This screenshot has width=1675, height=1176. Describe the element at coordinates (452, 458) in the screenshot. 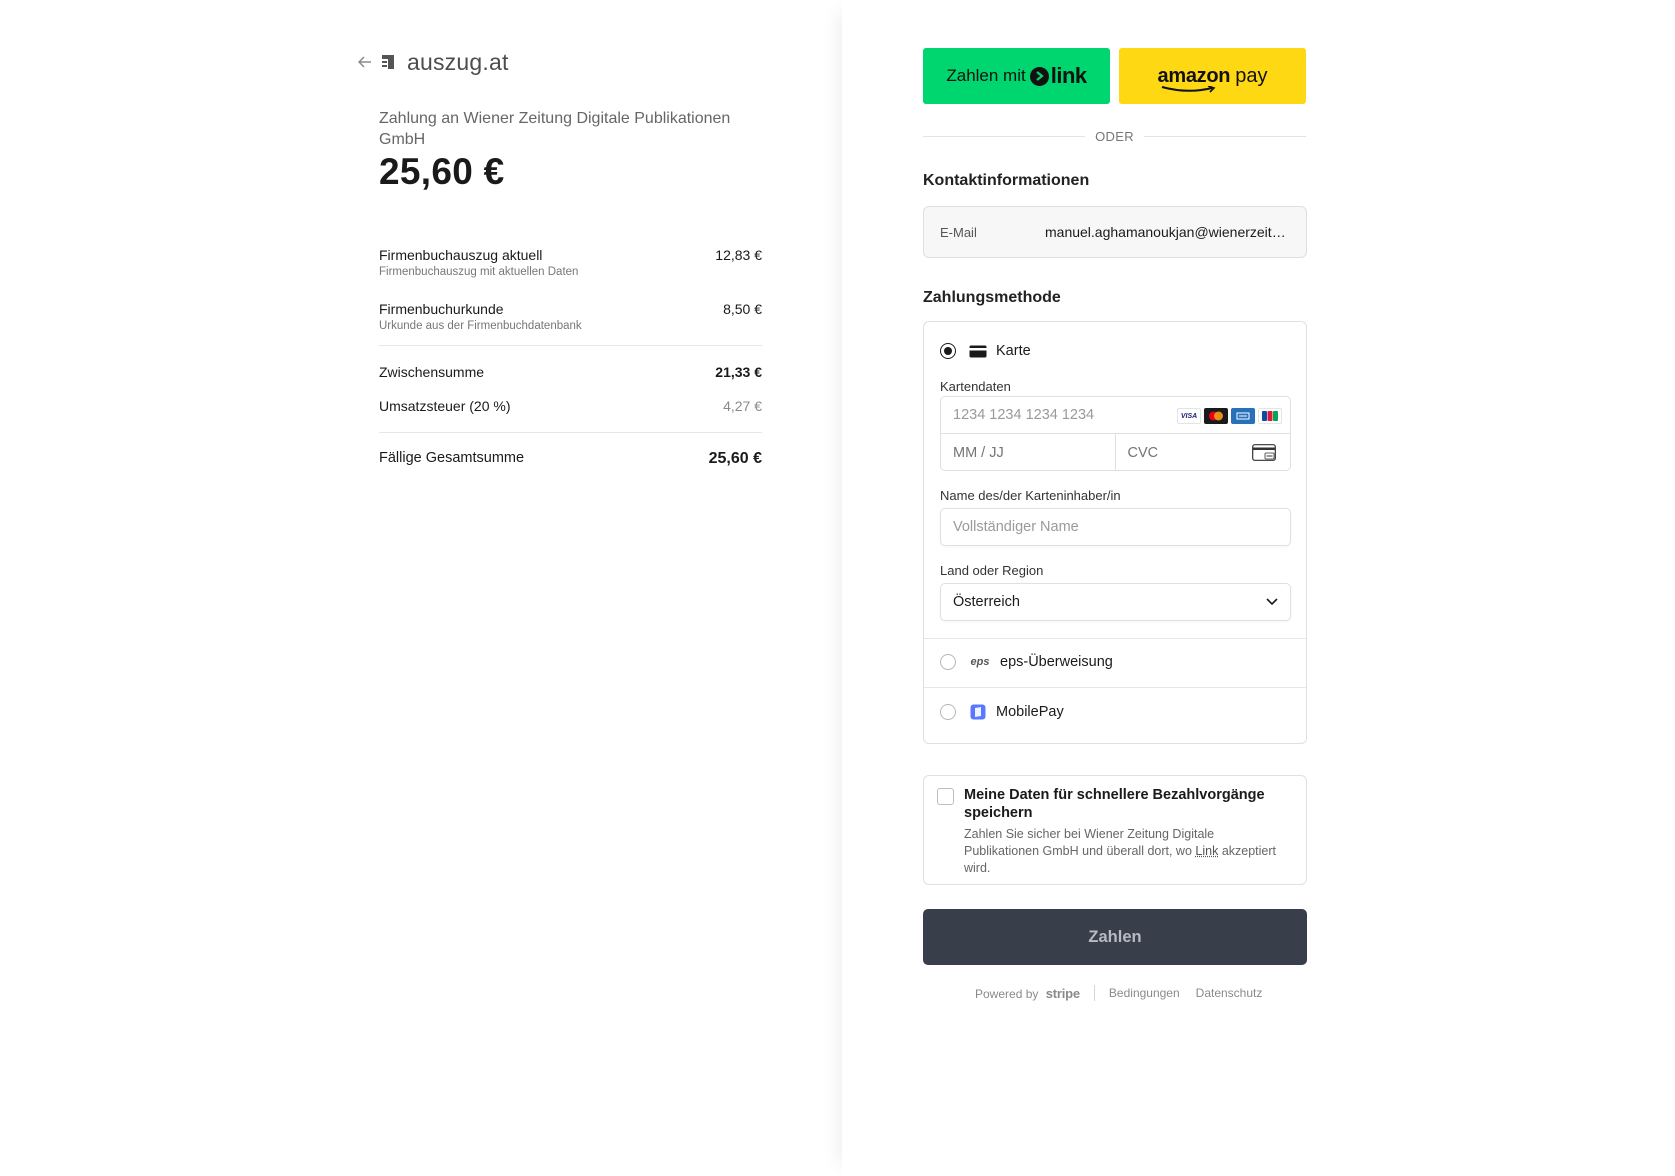

I see `total-label: Fällige Gesamtsumme` at that location.